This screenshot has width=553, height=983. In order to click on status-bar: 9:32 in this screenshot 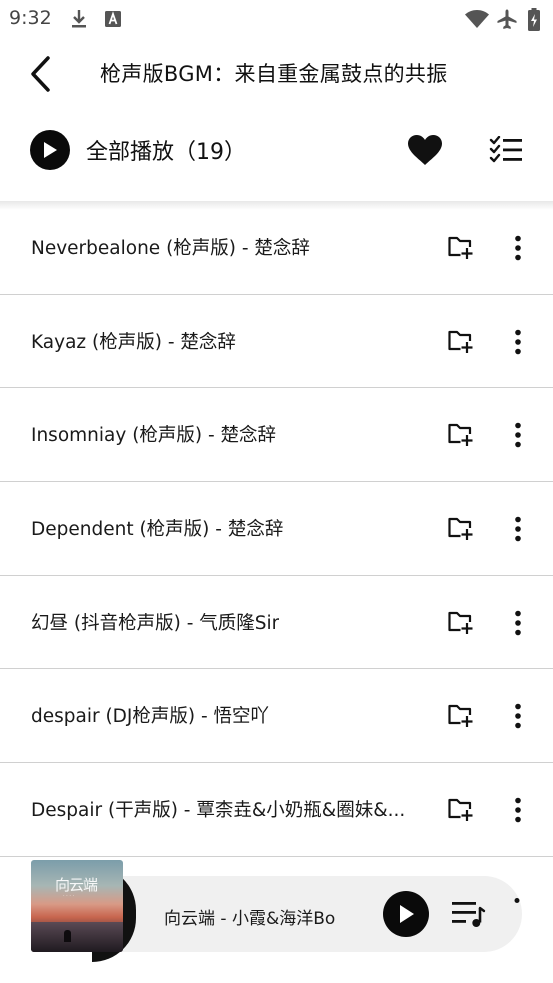, I will do `click(276, 19)`.